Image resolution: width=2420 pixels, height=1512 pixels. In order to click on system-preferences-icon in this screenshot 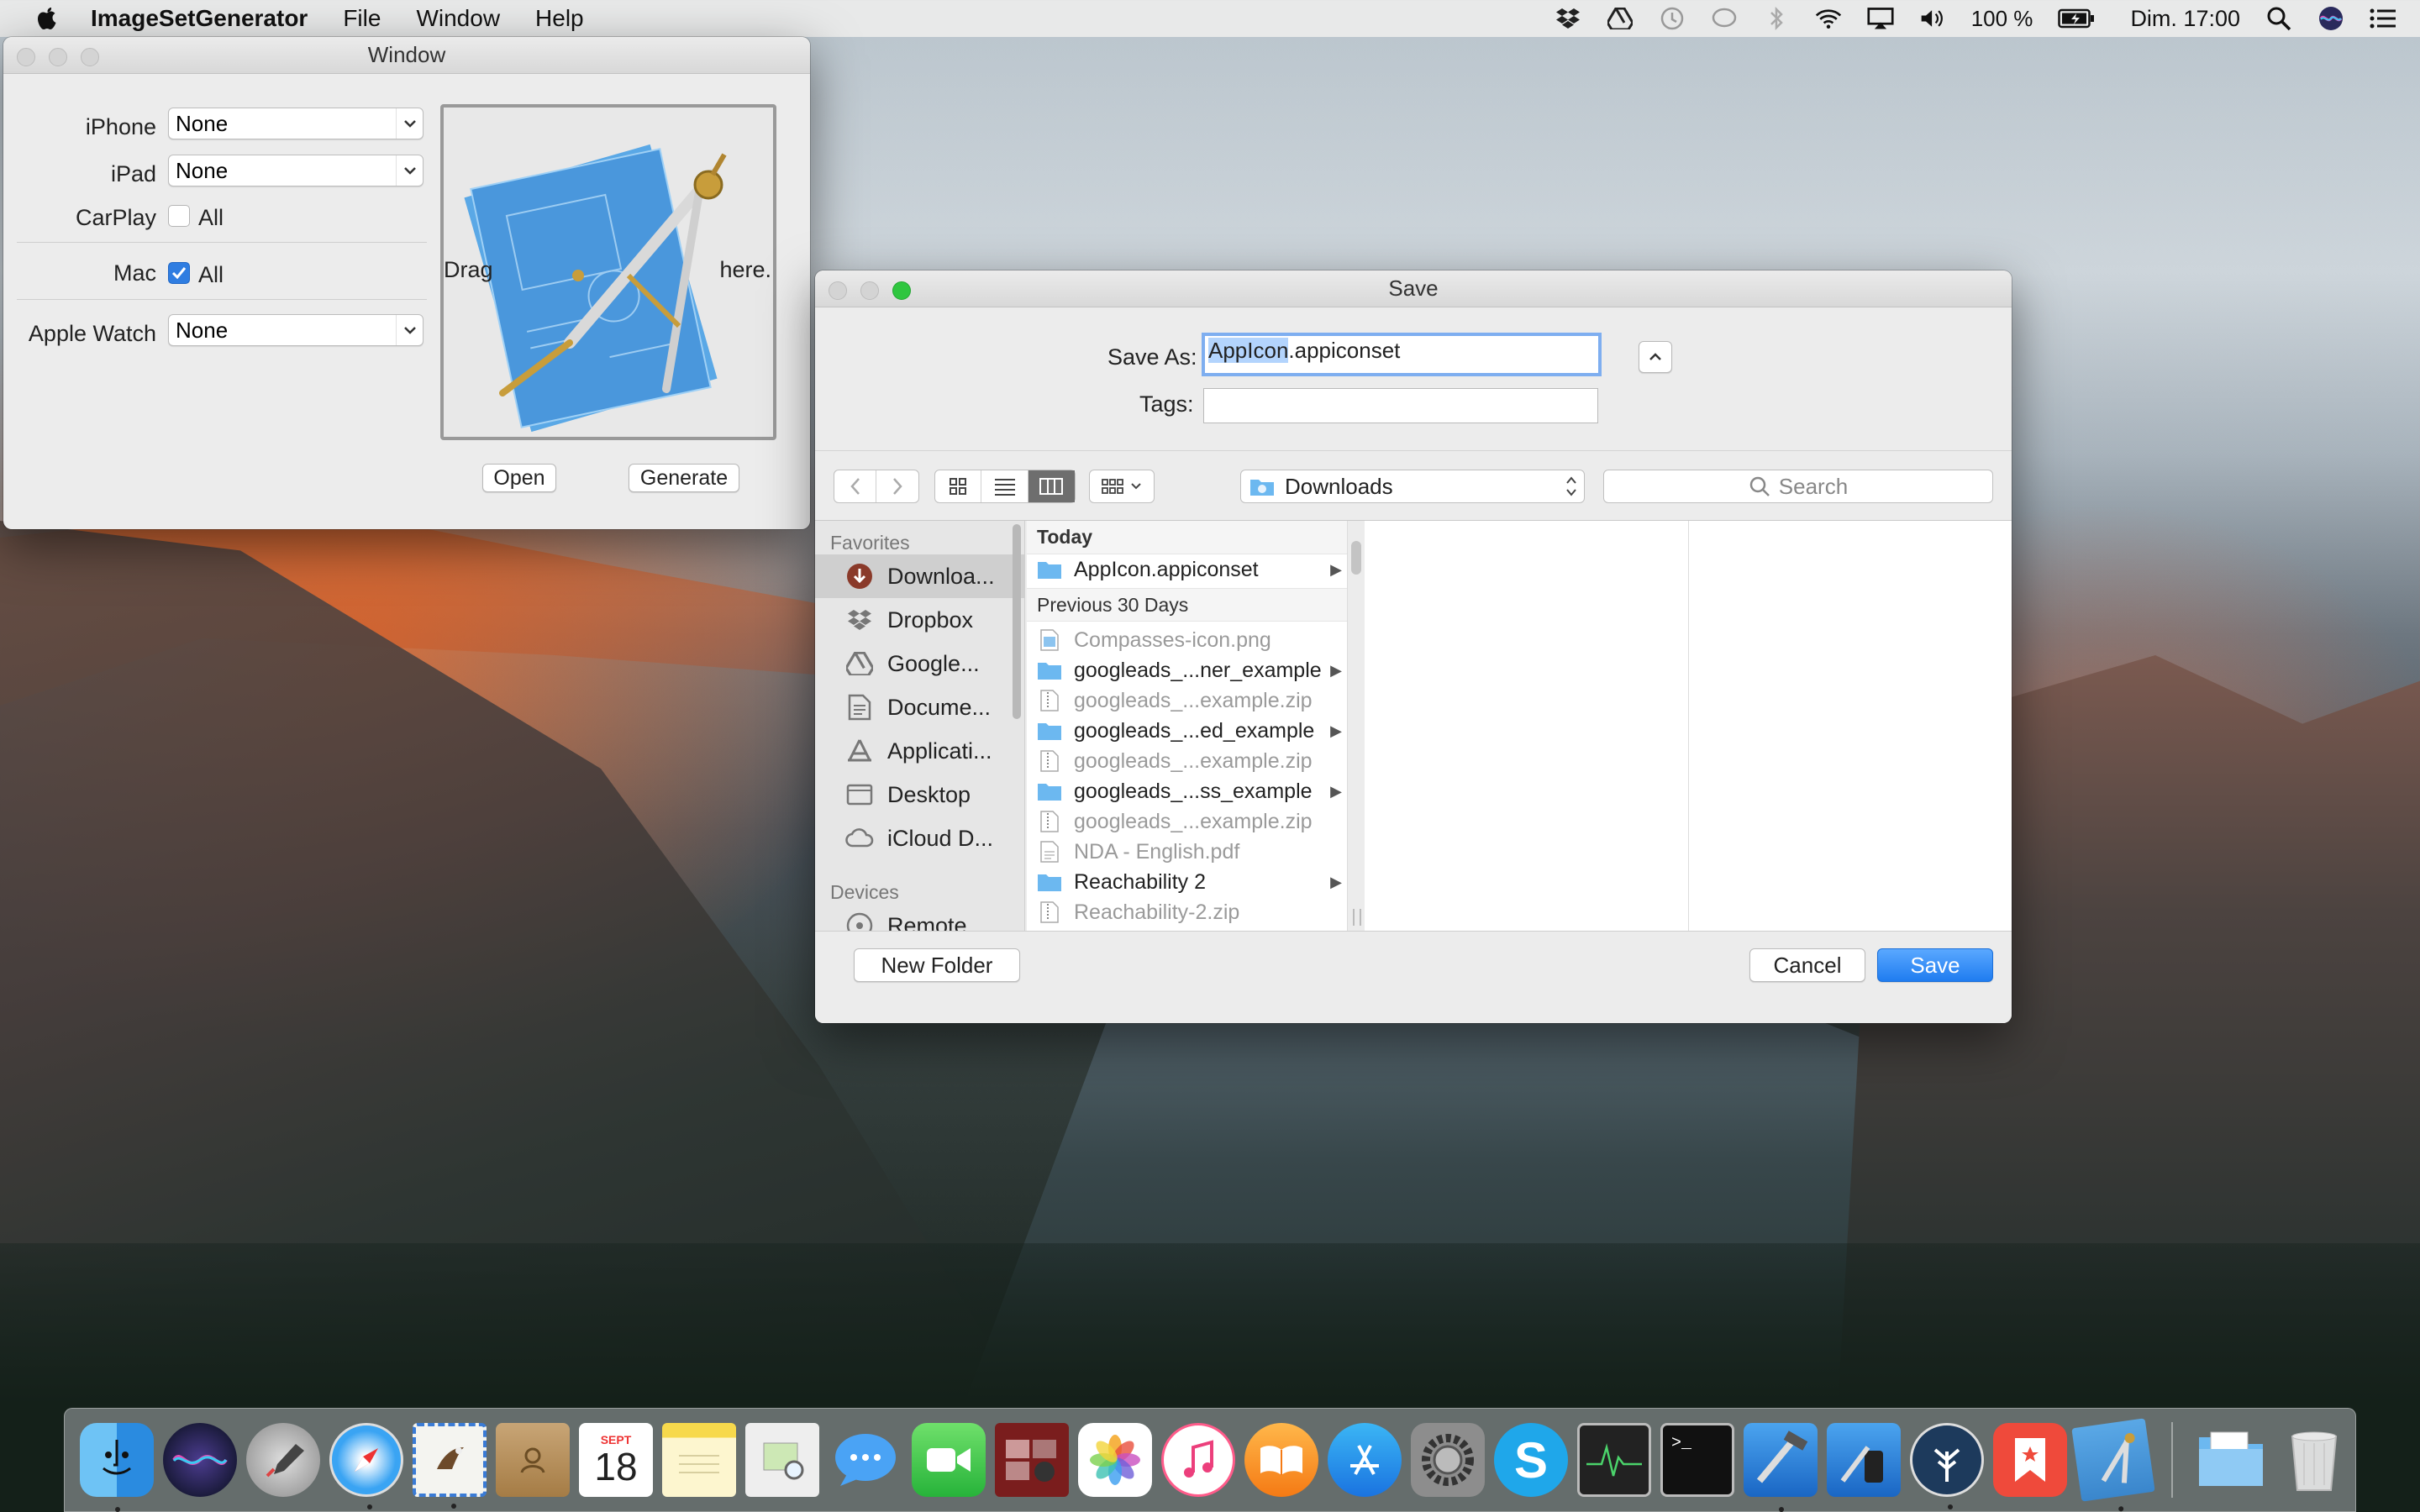, I will do `click(1448, 1460)`.